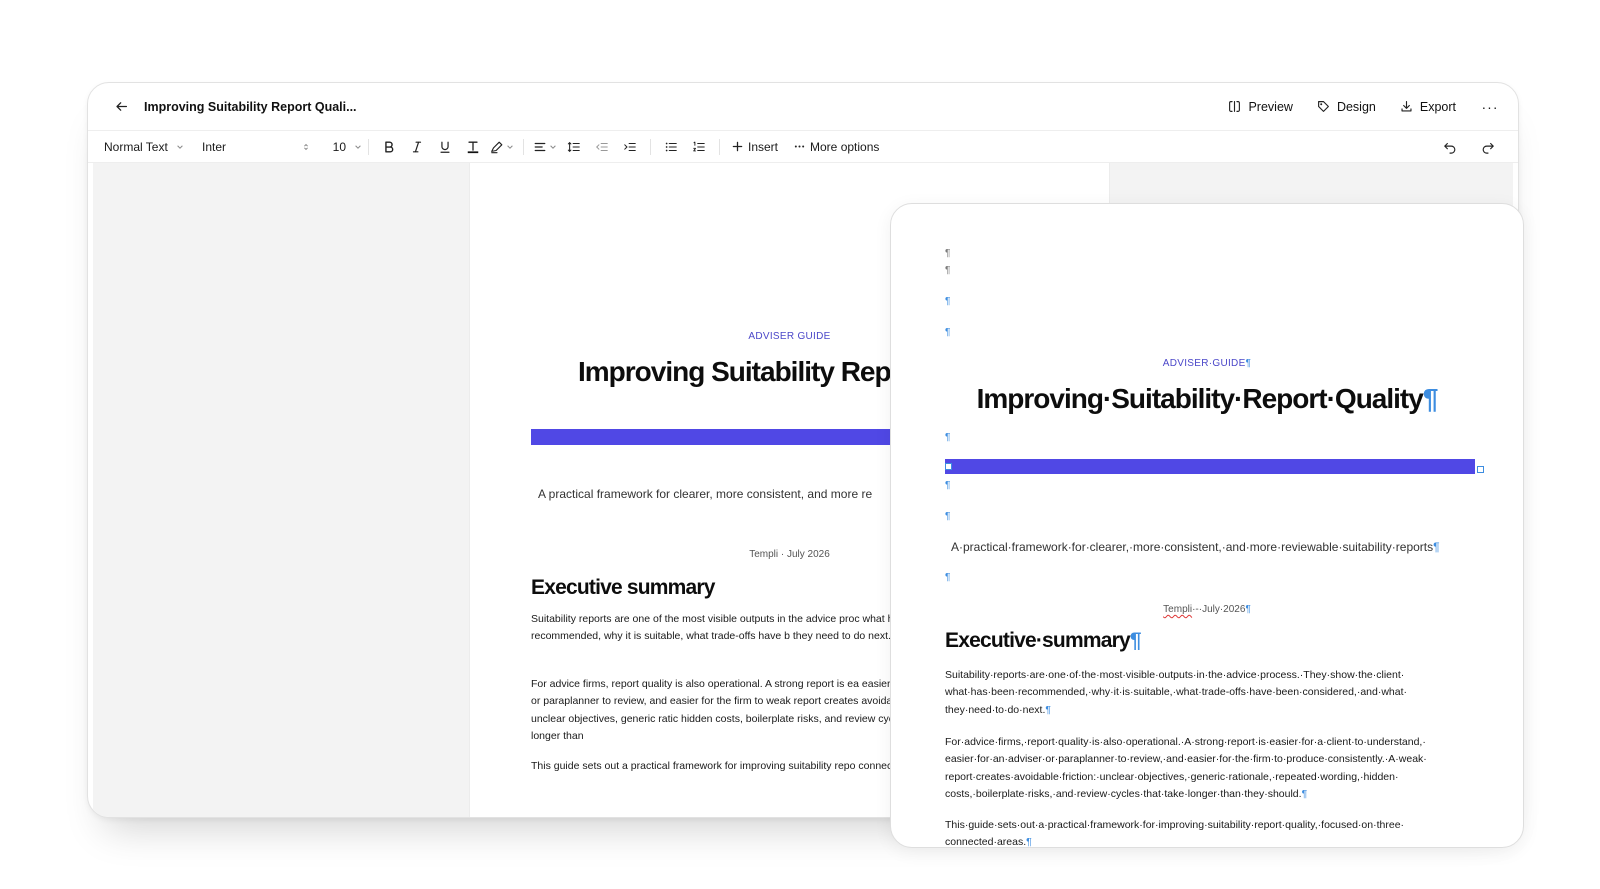 The height and width of the screenshot is (889, 1600). Describe the element at coordinates (1323, 106) in the screenshot. I see `tag-icon` at that location.